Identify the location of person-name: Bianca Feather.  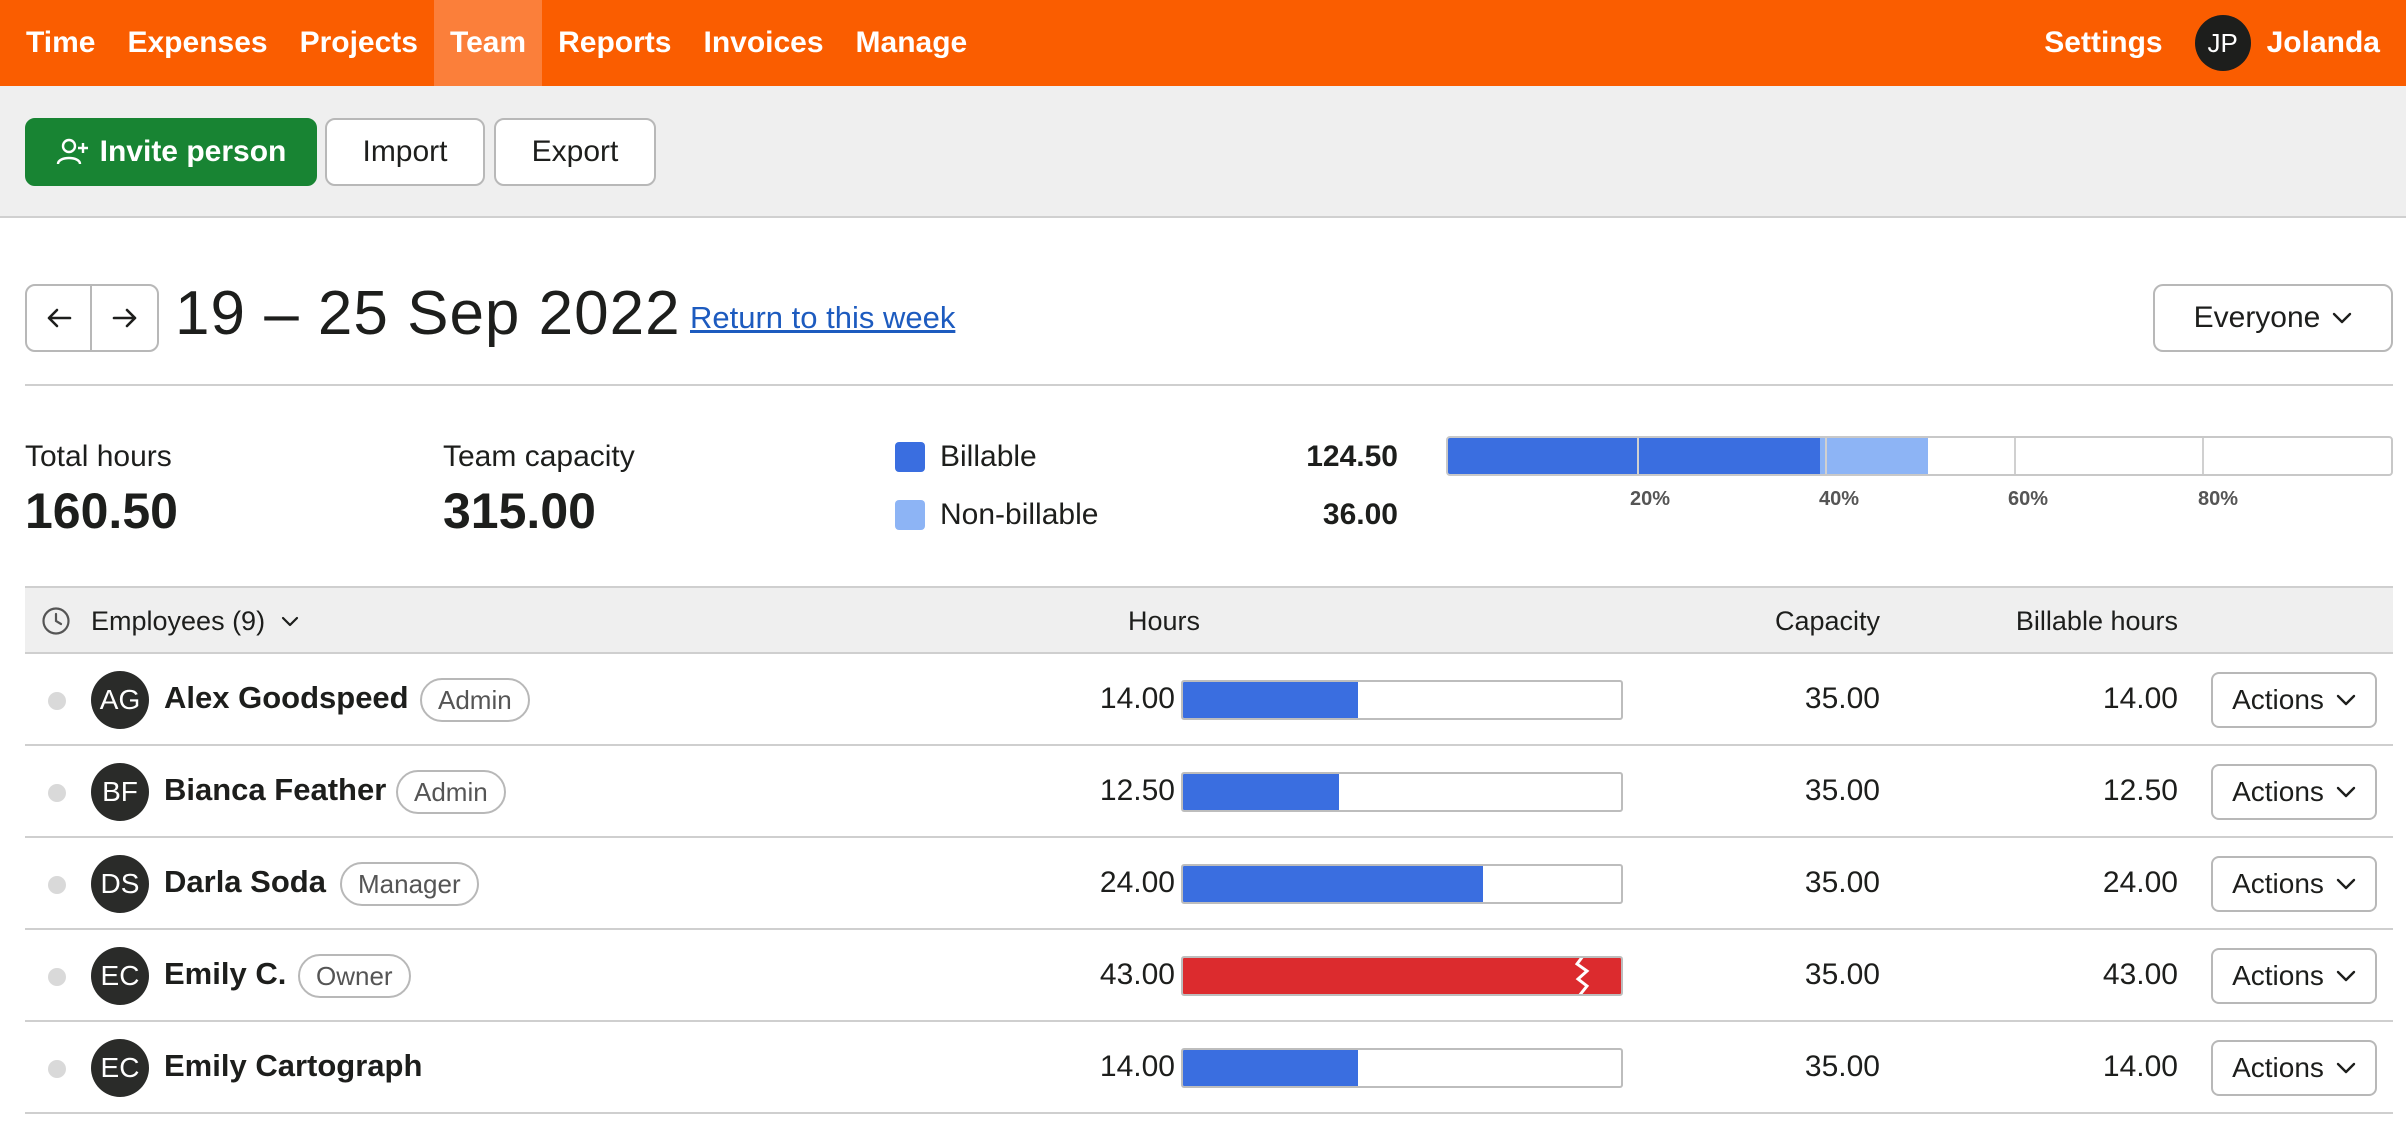
(275, 790).